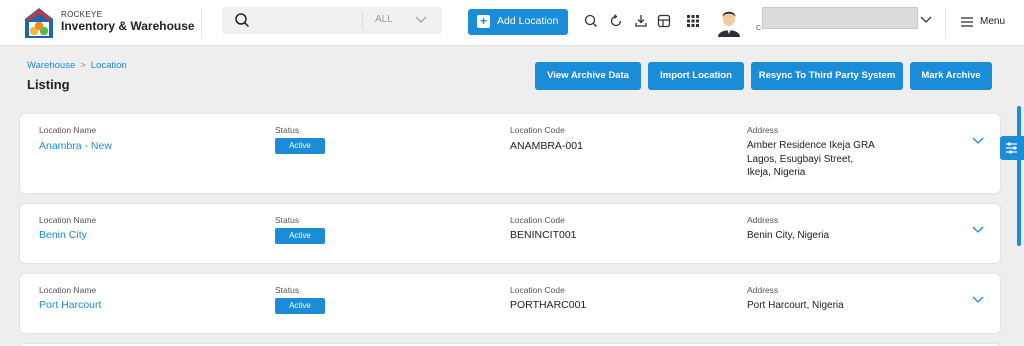  I want to click on search-bar: ALL, so click(332, 20).